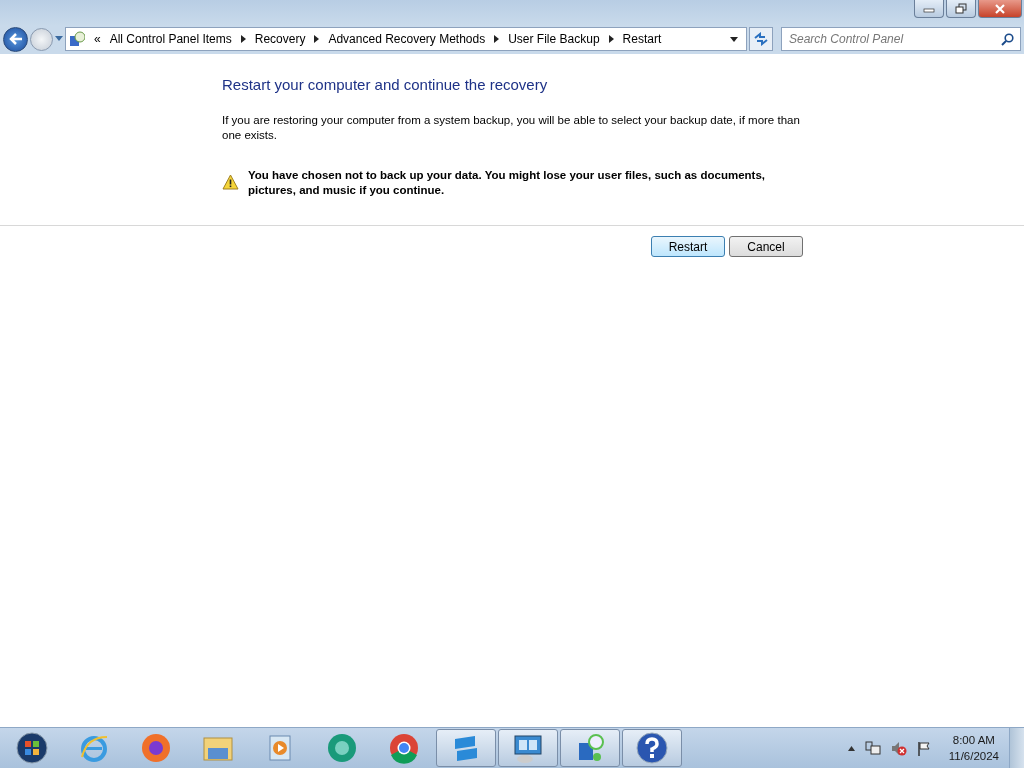  Describe the element at coordinates (929, 9) in the screenshot. I see `minimize-button` at that location.